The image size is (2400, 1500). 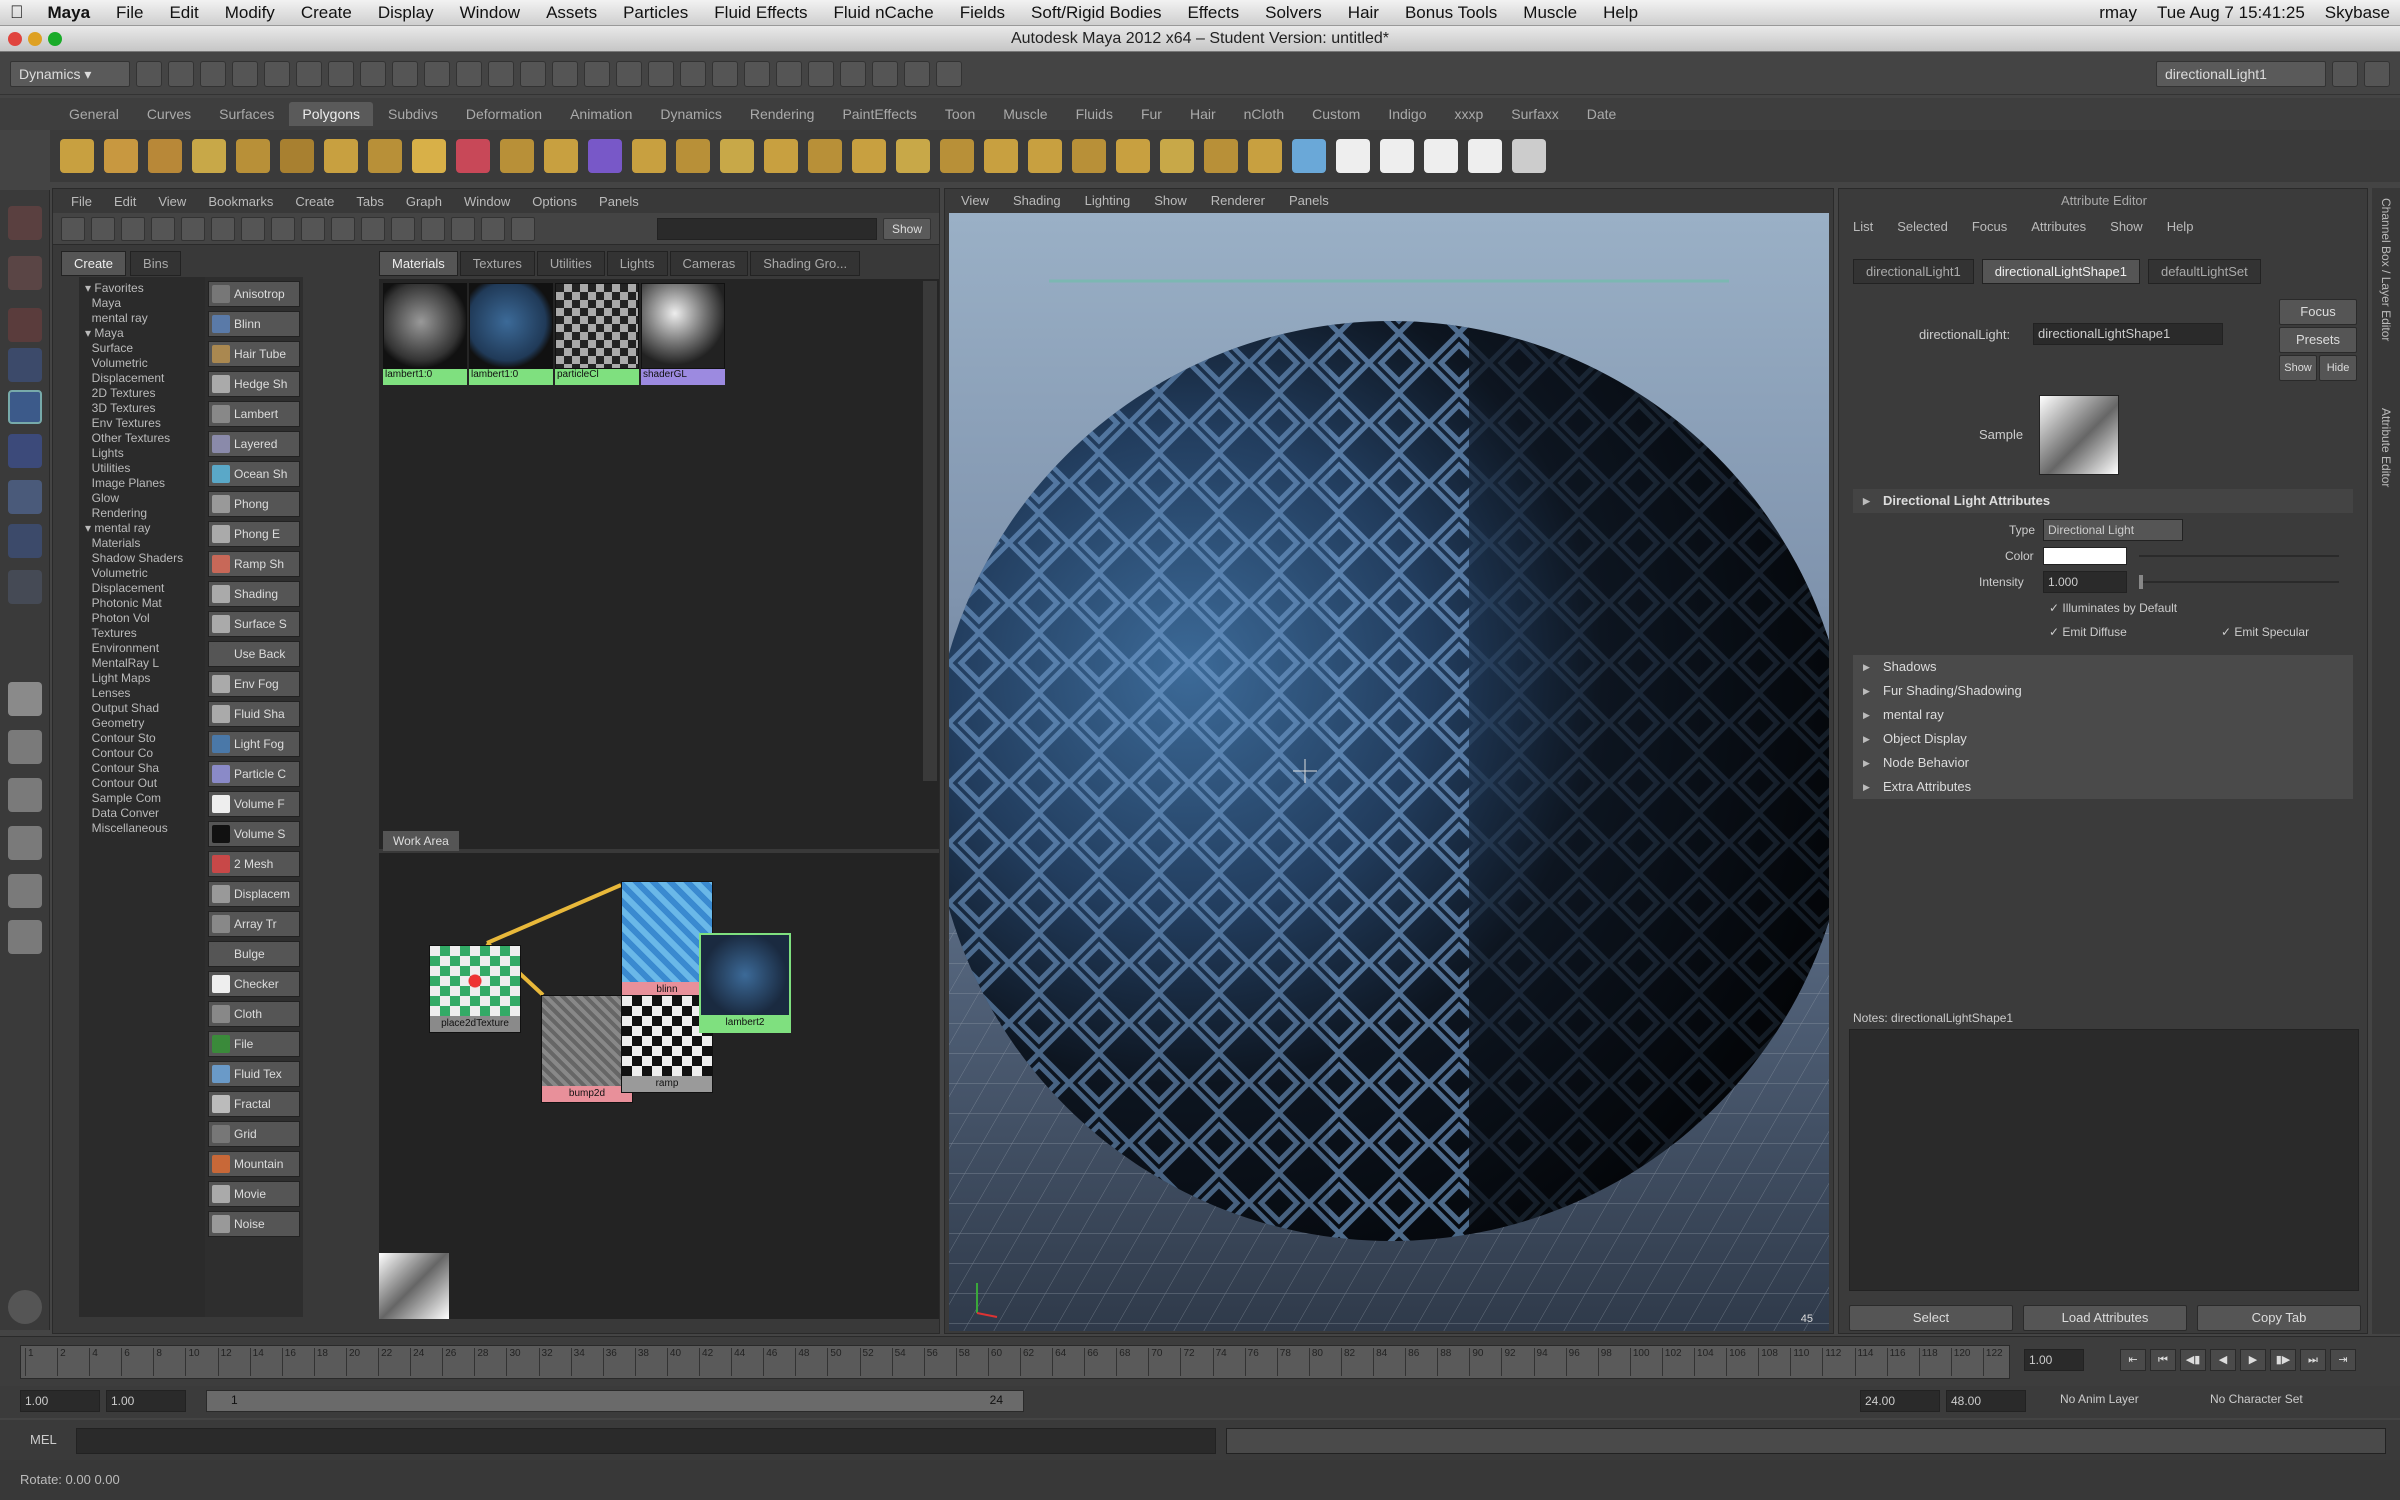 I want to click on create-node-button: Anisotrop, so click(x=254, y=294).